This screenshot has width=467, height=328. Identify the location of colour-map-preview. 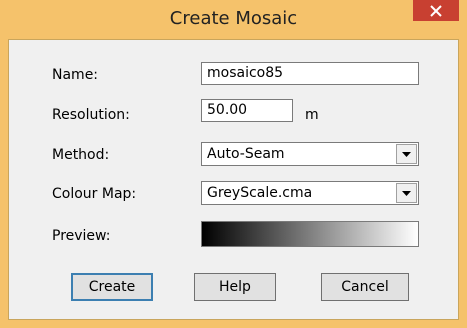
(310, 234).